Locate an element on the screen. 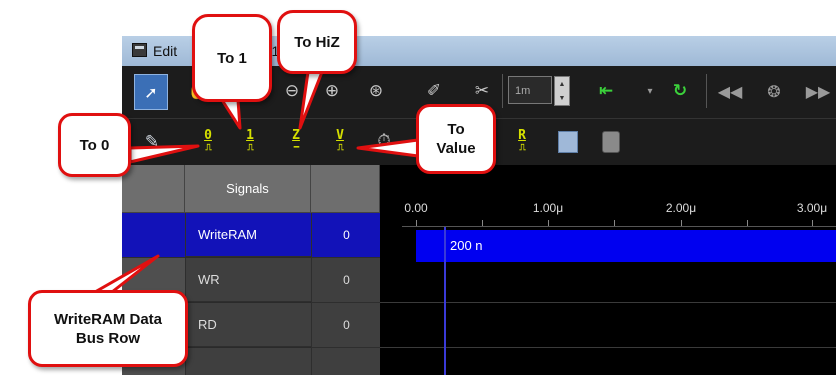  callout-to-0: To 0 is located at coordinates (94, 145).